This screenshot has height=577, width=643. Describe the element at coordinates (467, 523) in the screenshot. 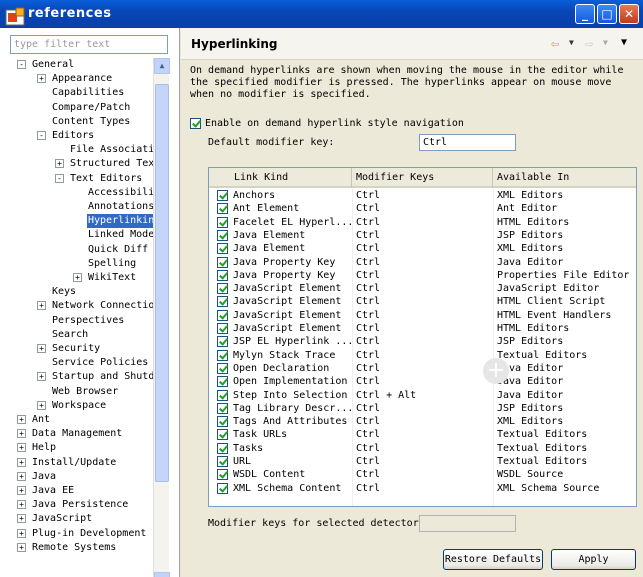

I see `selected-modifier-field` at that location.